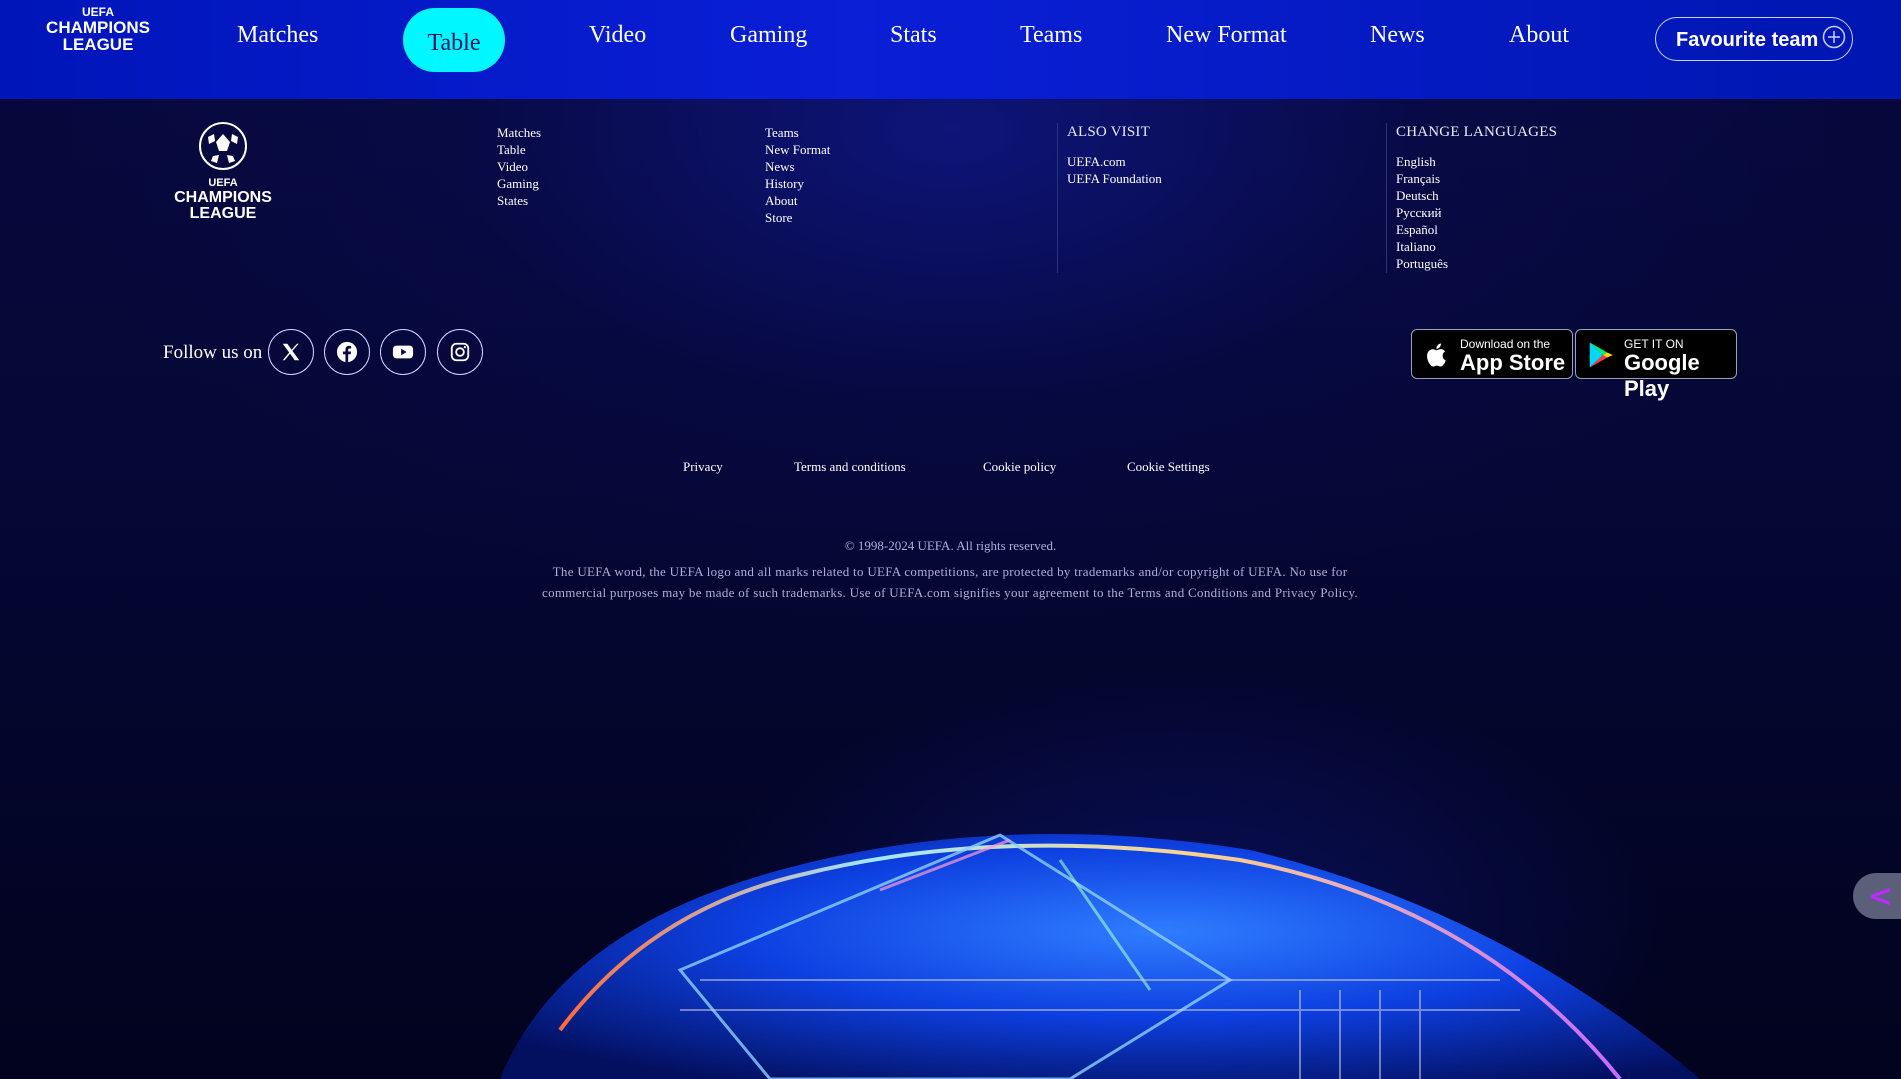 This screenshot has height=1079, width=1901. I want to click on footer-link-news: News, so click(797, 166).